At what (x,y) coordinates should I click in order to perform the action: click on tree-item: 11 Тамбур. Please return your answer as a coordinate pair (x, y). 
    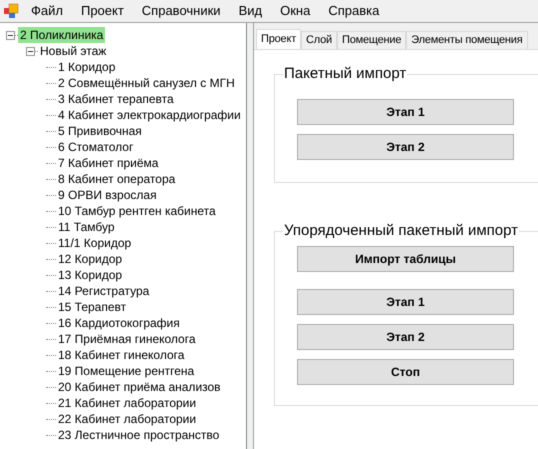
    Looking at the image, I should click on (86, 227).